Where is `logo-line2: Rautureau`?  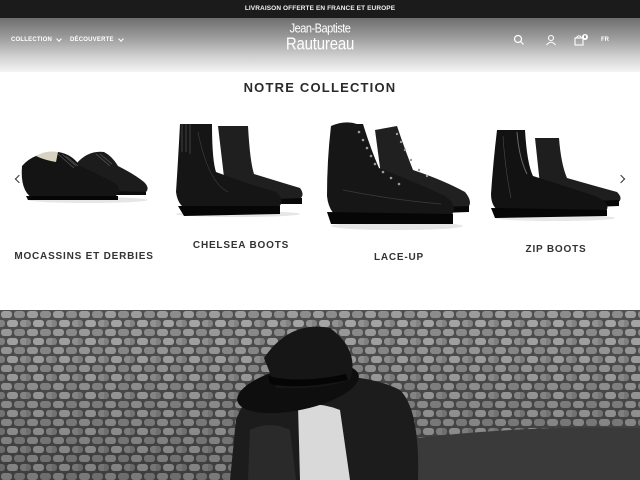
logo-line2: Rautureau is located at coordinates (320, 44).